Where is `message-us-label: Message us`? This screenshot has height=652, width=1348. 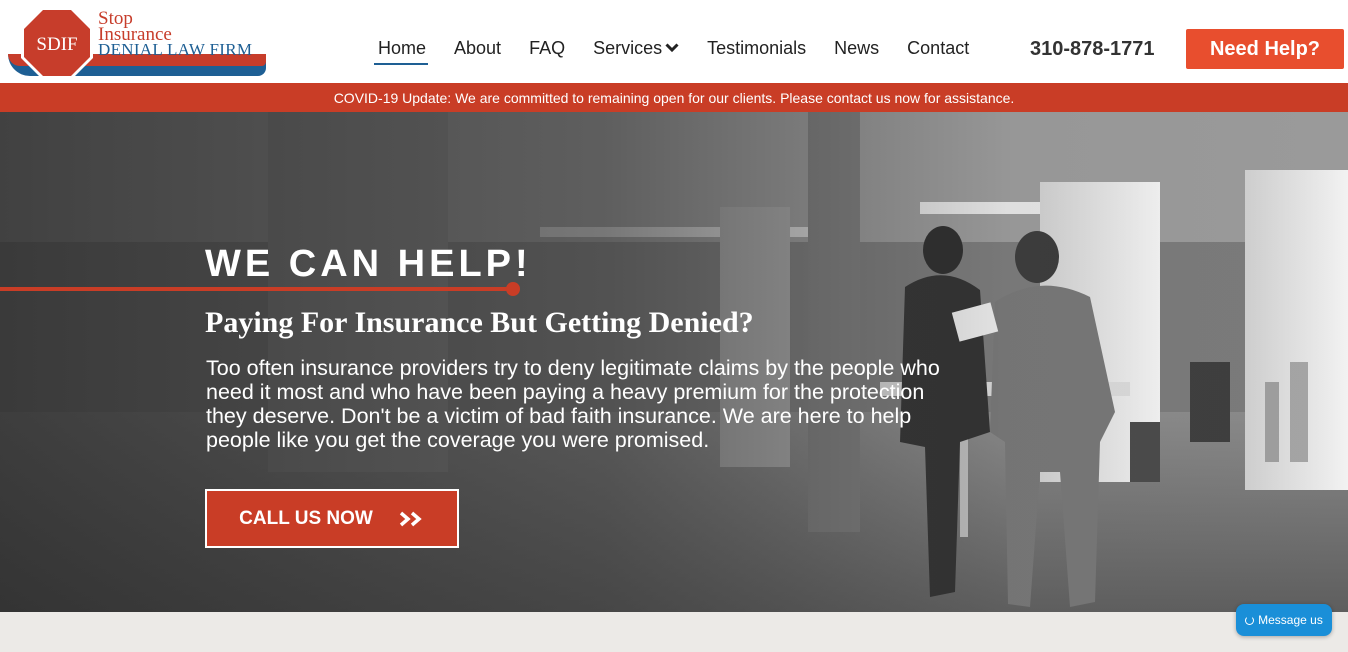
message-us-label: Message us is located at coordinates (1290, 620).